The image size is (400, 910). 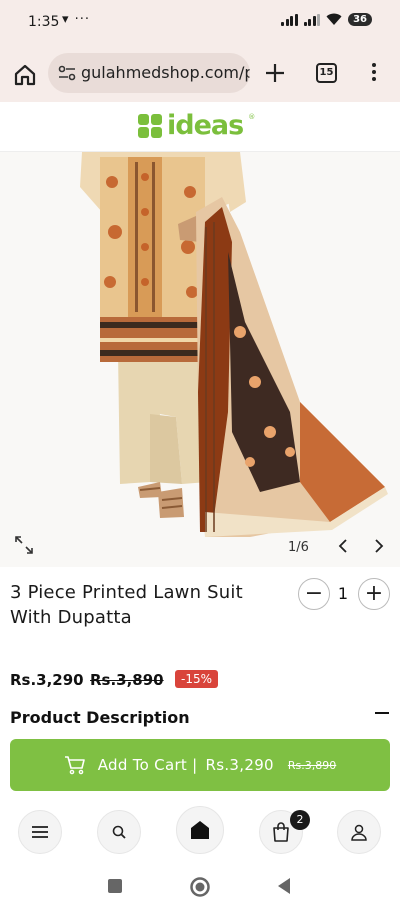 What do you see at coordinates (374, 594) in the screenshot?
I see `quantity-increase-button: +` at bounding box center [374, 594].